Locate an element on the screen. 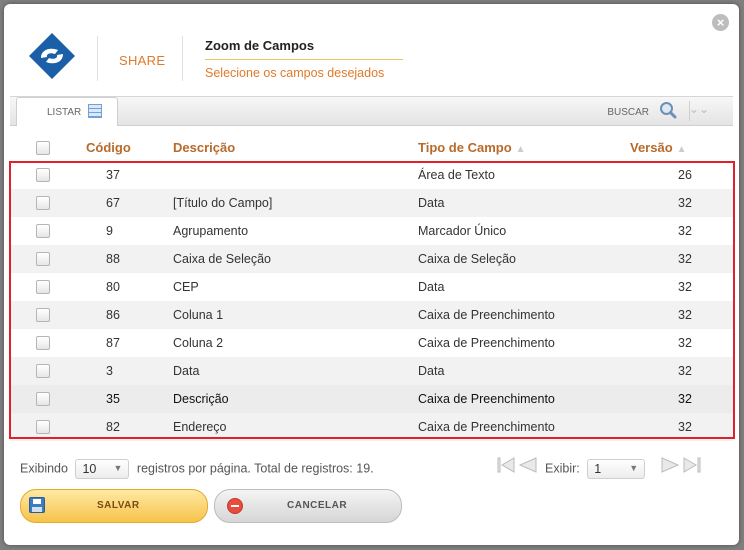  cell-codigo: 82 is located at coordinates (129, 427).